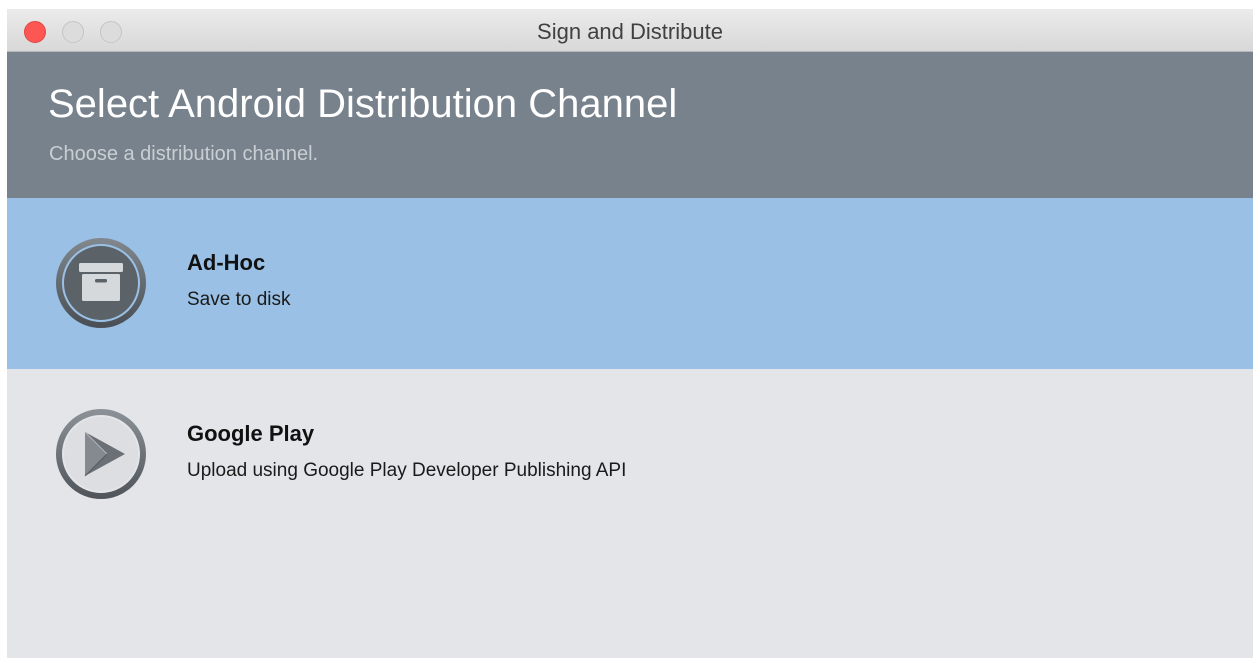  I want to click on title-bar: Sign and Distribute, so click(630, 30).